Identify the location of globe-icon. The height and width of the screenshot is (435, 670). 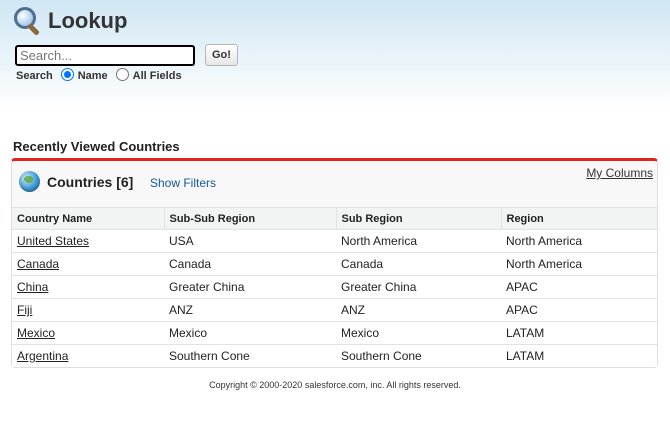
(29, 181).